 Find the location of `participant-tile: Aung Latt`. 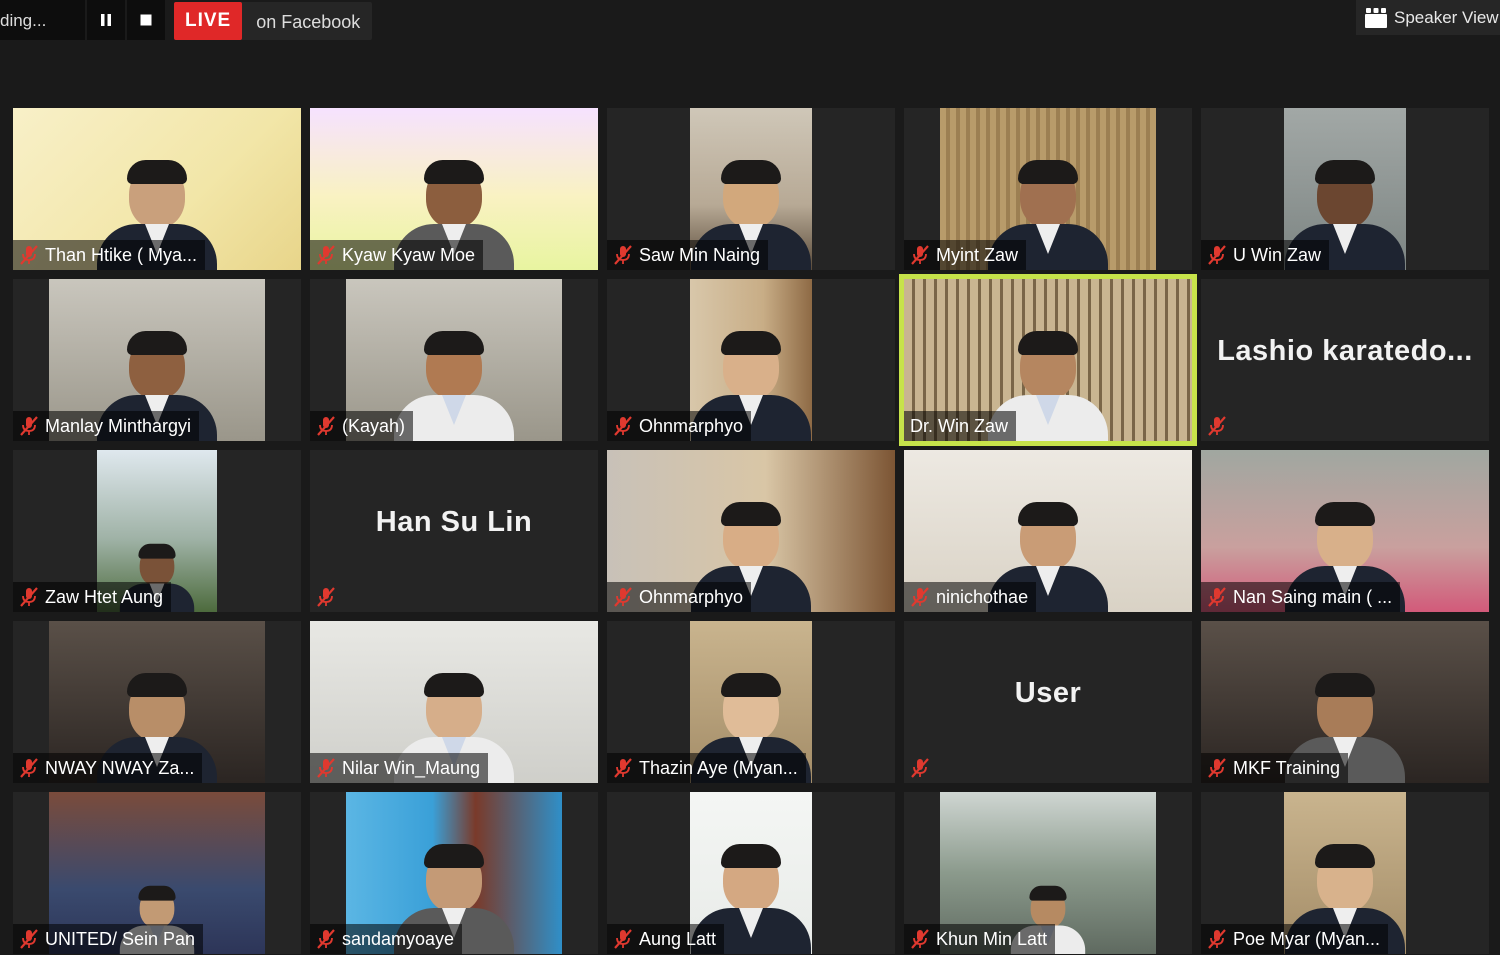

participant-tile: Aung Latt is located at coordinates (751, 873).